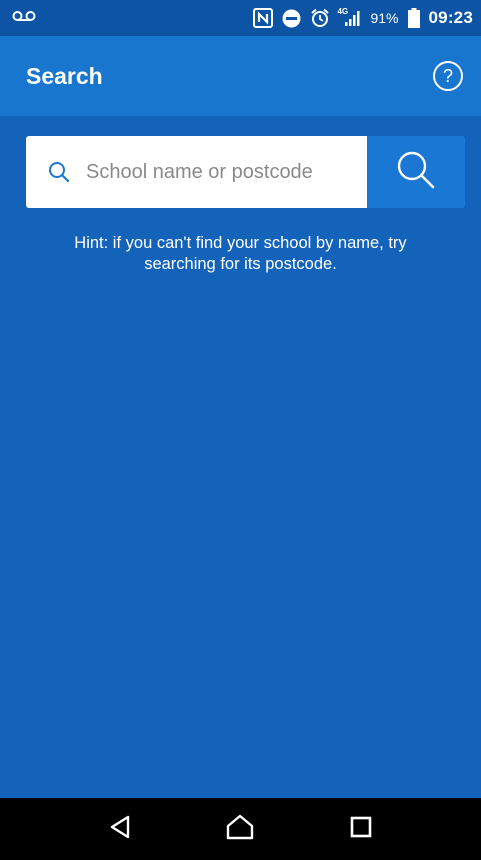  I want to click on help-icon: ?, so click(447, 75).